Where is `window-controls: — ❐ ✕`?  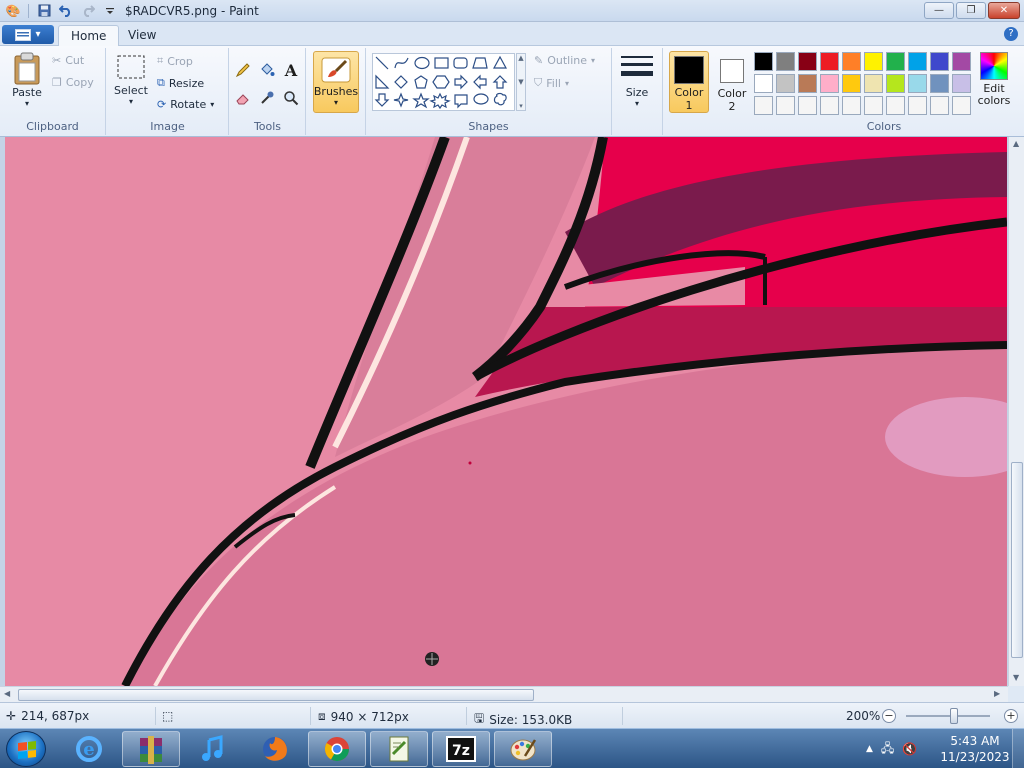 window-controls: — ❐ ✕ is located at coordinates (972, 10).